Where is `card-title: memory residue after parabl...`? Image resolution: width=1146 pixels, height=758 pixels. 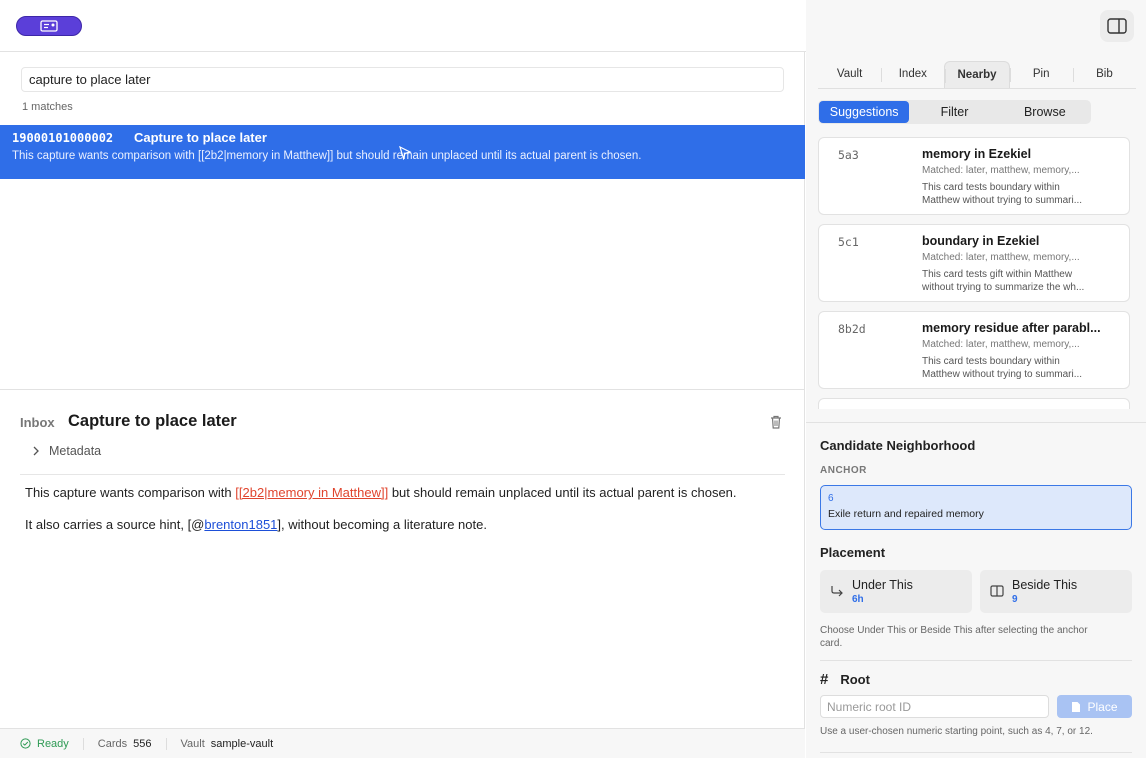 card-title: memory residue after parabl... is located at coordinates (1011, 328).